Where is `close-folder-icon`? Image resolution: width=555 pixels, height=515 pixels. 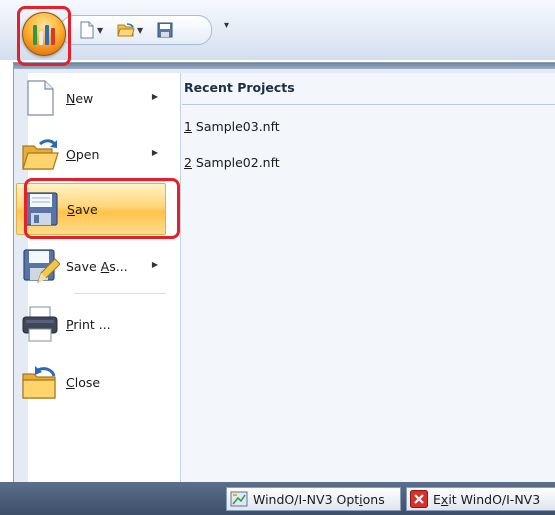 close-folder-icon is located at coordinates (40, 382).